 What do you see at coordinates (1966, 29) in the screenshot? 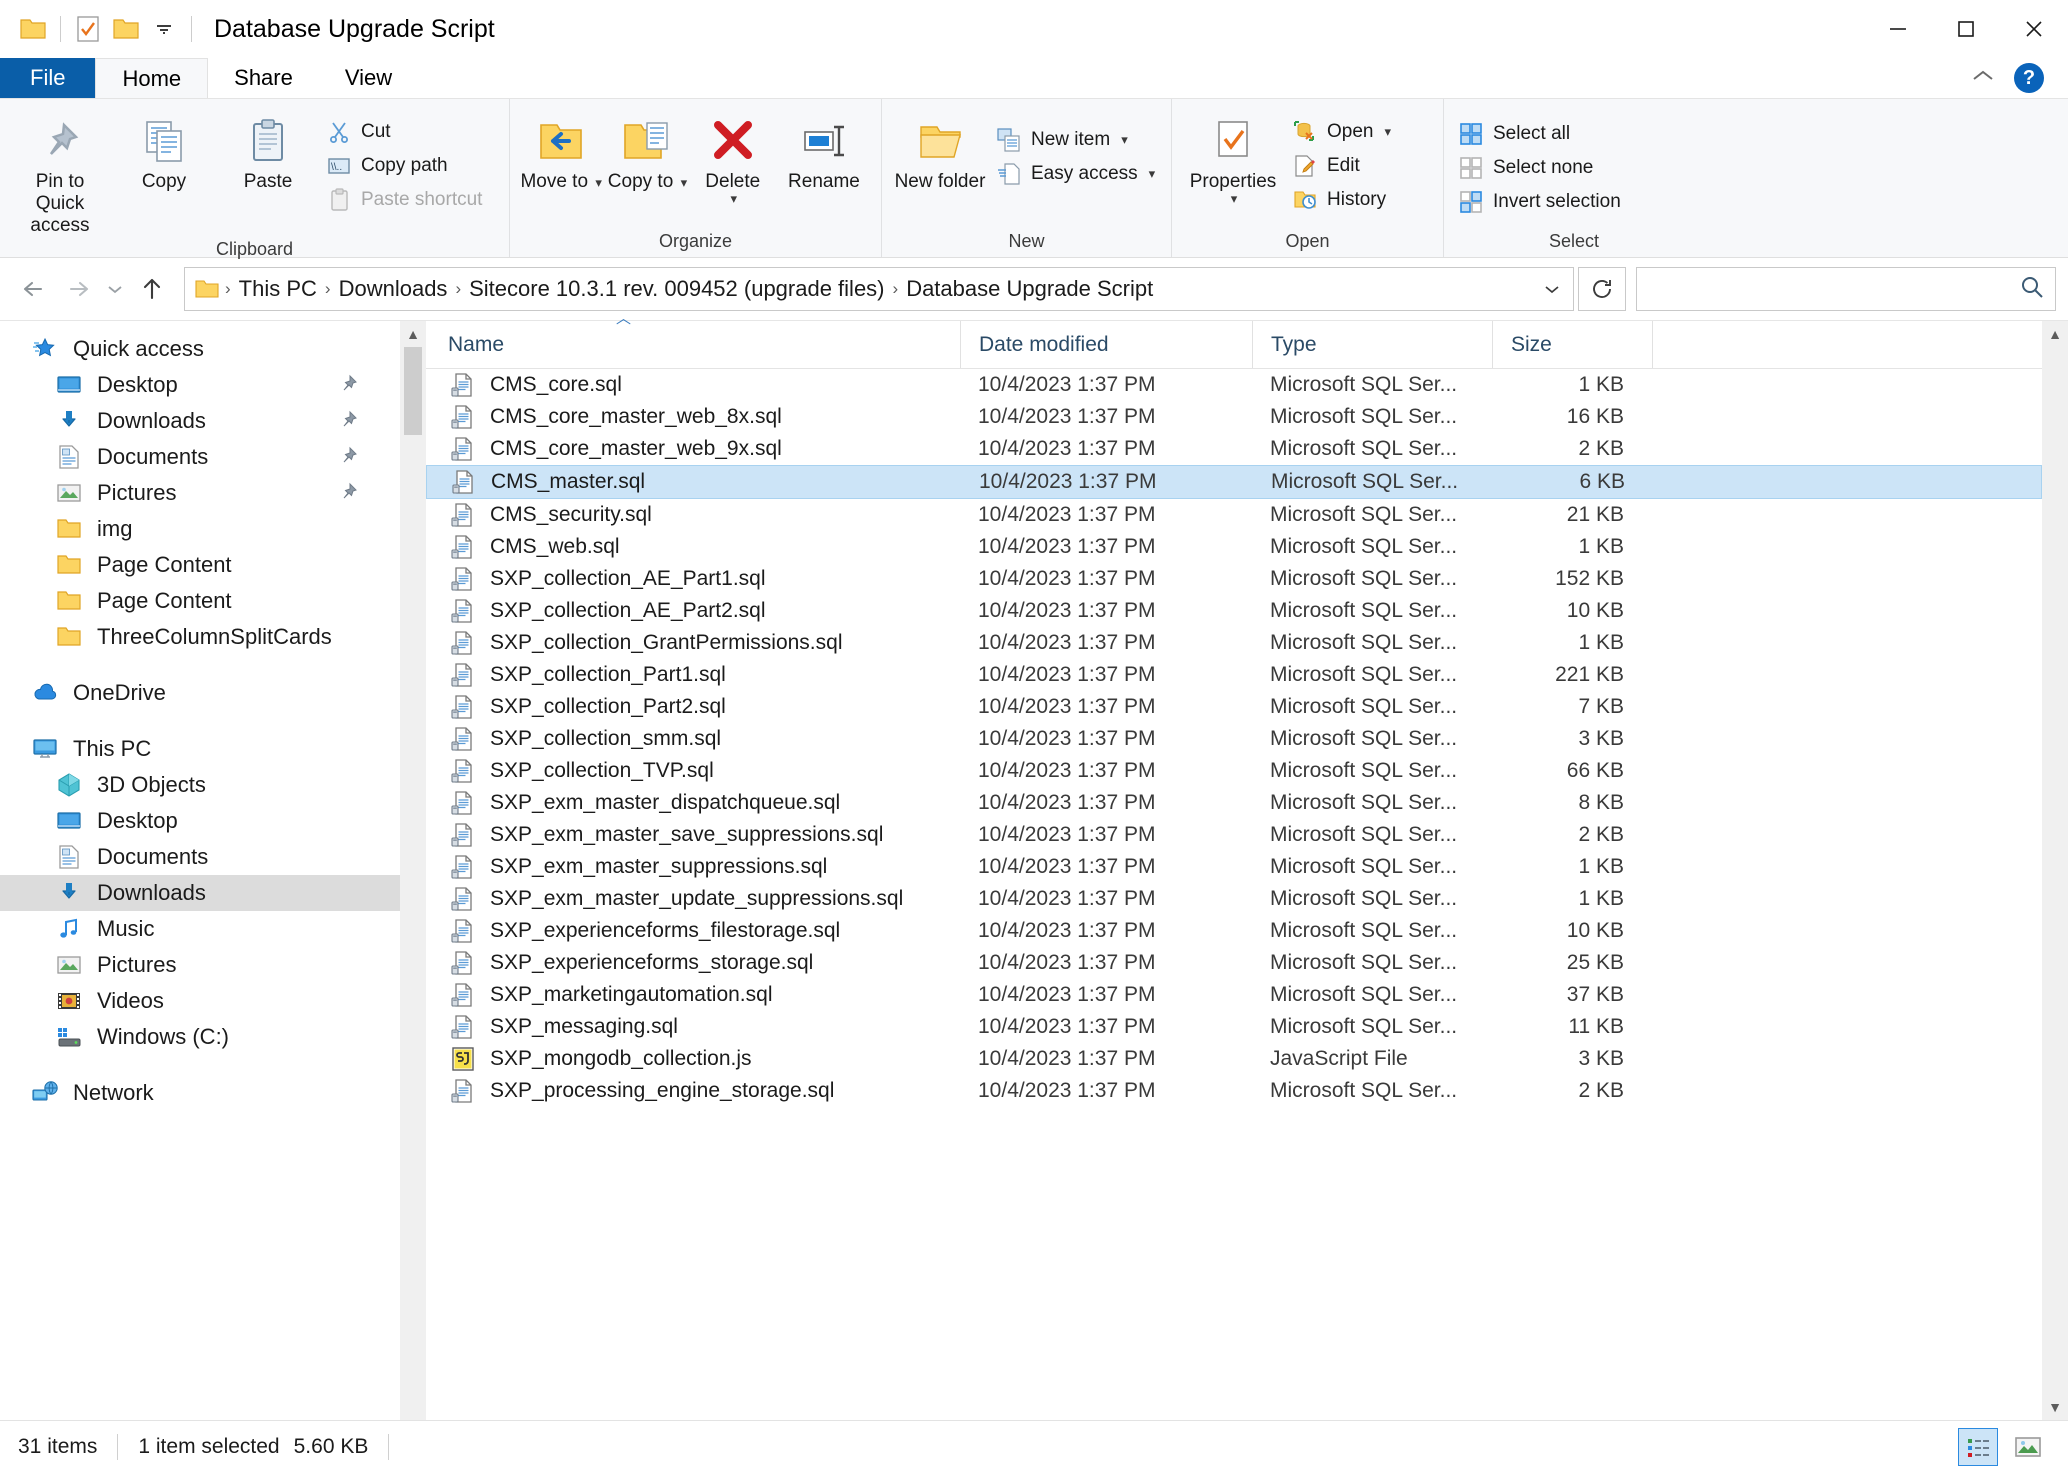
I see `maximize-button` at bounding box center [1966, 29].